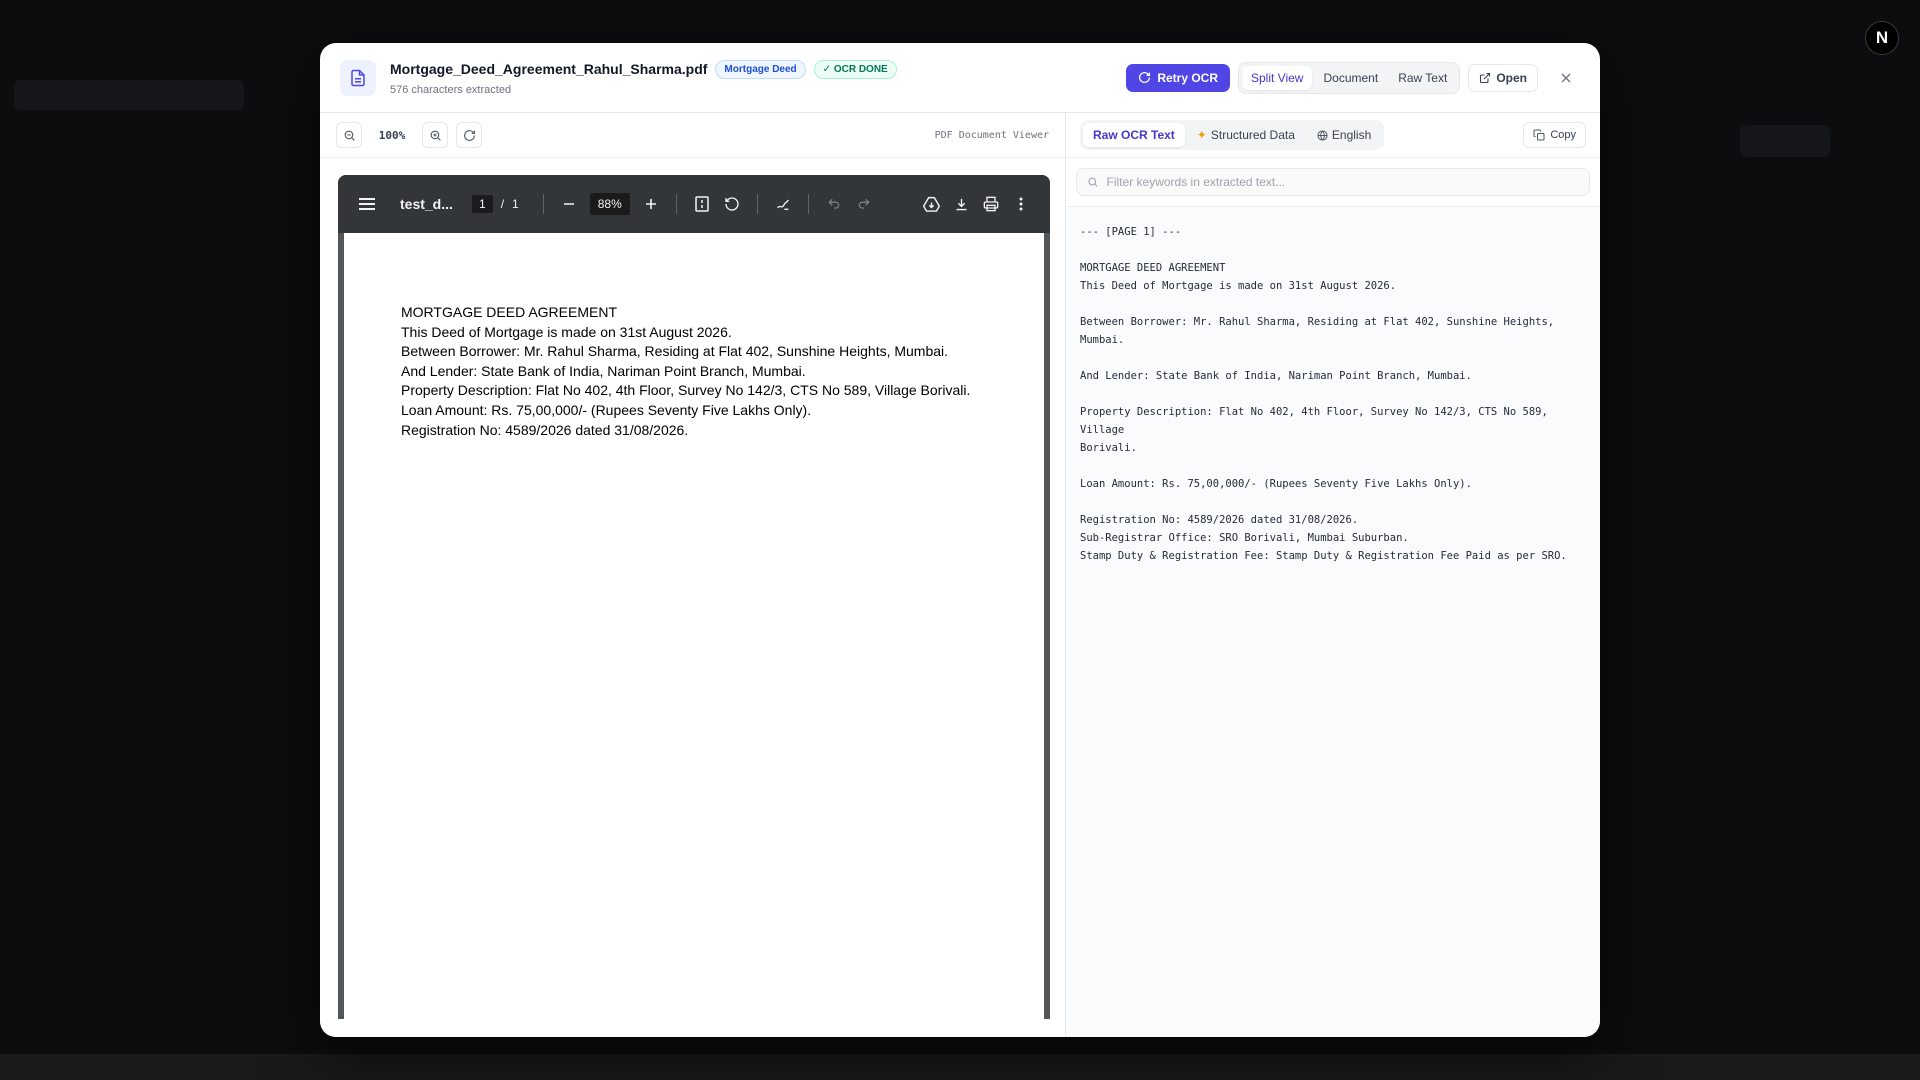  I want to click on redo-icon, so click(864, 203).